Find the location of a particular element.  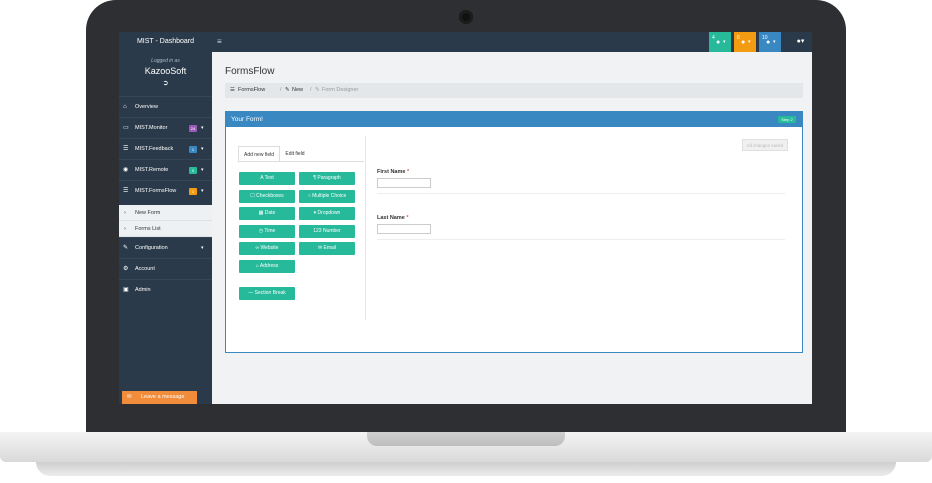

add-dropdown-field-button: ▾ Dropdown is located at coordinates (327, 213).